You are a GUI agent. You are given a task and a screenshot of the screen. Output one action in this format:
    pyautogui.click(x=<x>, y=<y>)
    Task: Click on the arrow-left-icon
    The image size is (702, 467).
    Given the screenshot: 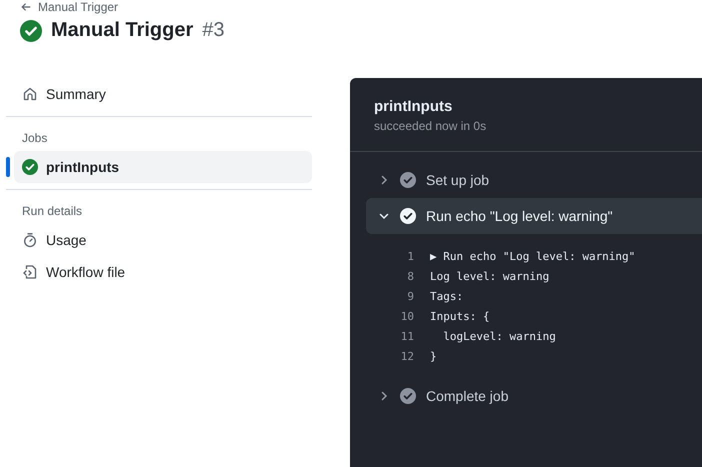 What is the action you would take?
    pyautogui.click(x=26, y=7)
    